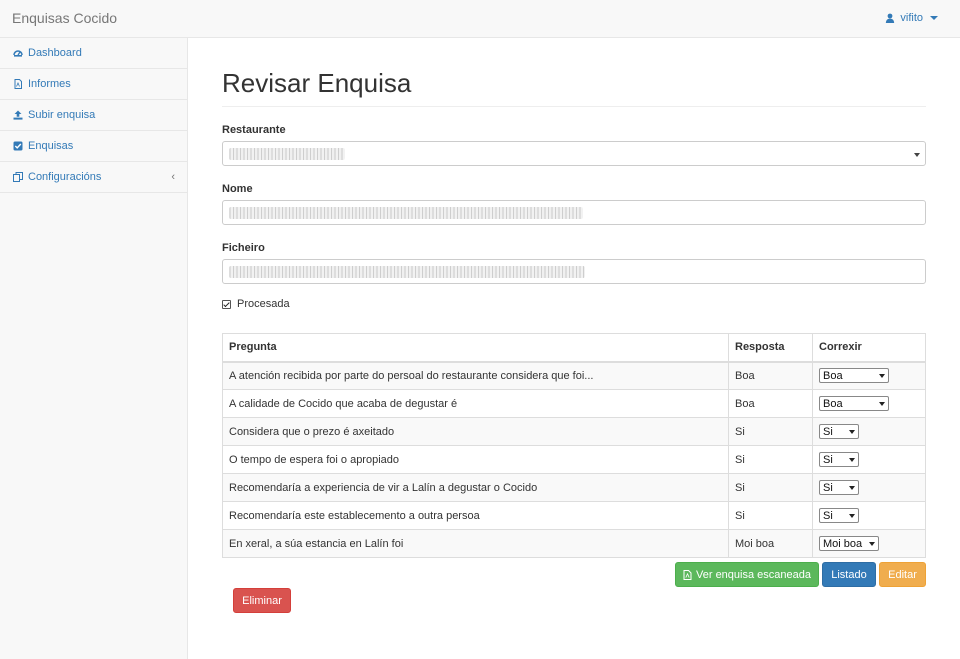  What do you see at coordinates (93, 84) in the screenshot?
I see `sidebar-item-informes: Informes` at bounding box center [93, 84].